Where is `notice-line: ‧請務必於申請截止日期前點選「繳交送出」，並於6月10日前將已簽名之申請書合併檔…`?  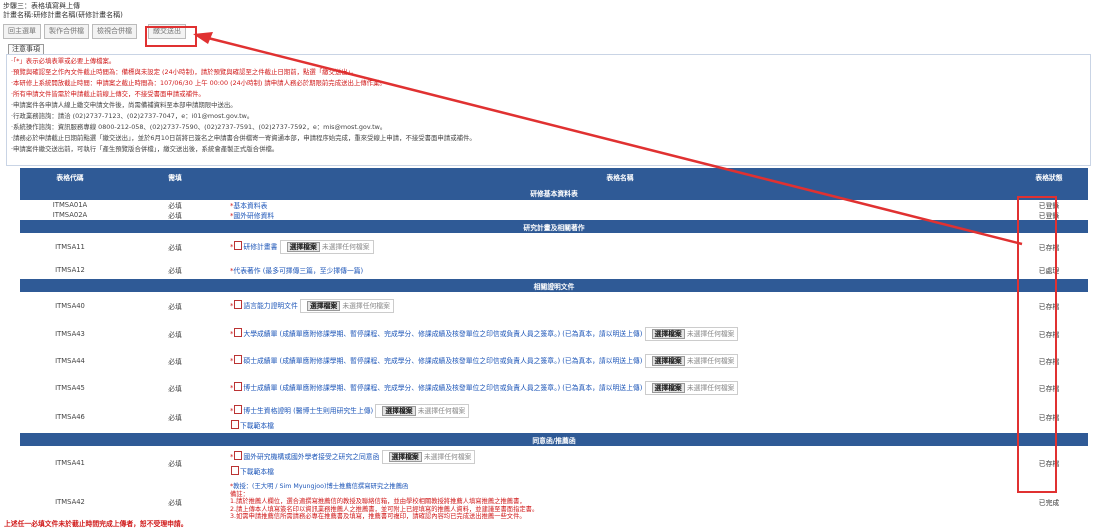
notice-line: ‧請務必於申請截止日期前點選「繳交送出」，並於6月10日前將已簽名之申請書合併檔… is located at coordinates (243, 138).